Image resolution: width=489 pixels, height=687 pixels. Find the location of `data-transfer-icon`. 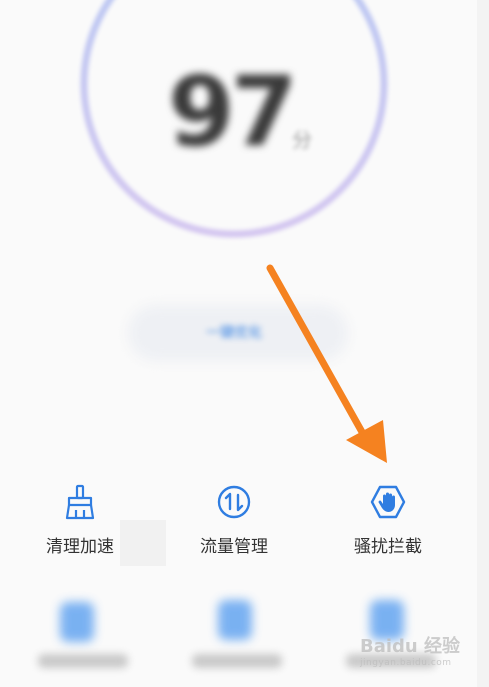

data-transfer-icon is located at coordinates (234, 502).